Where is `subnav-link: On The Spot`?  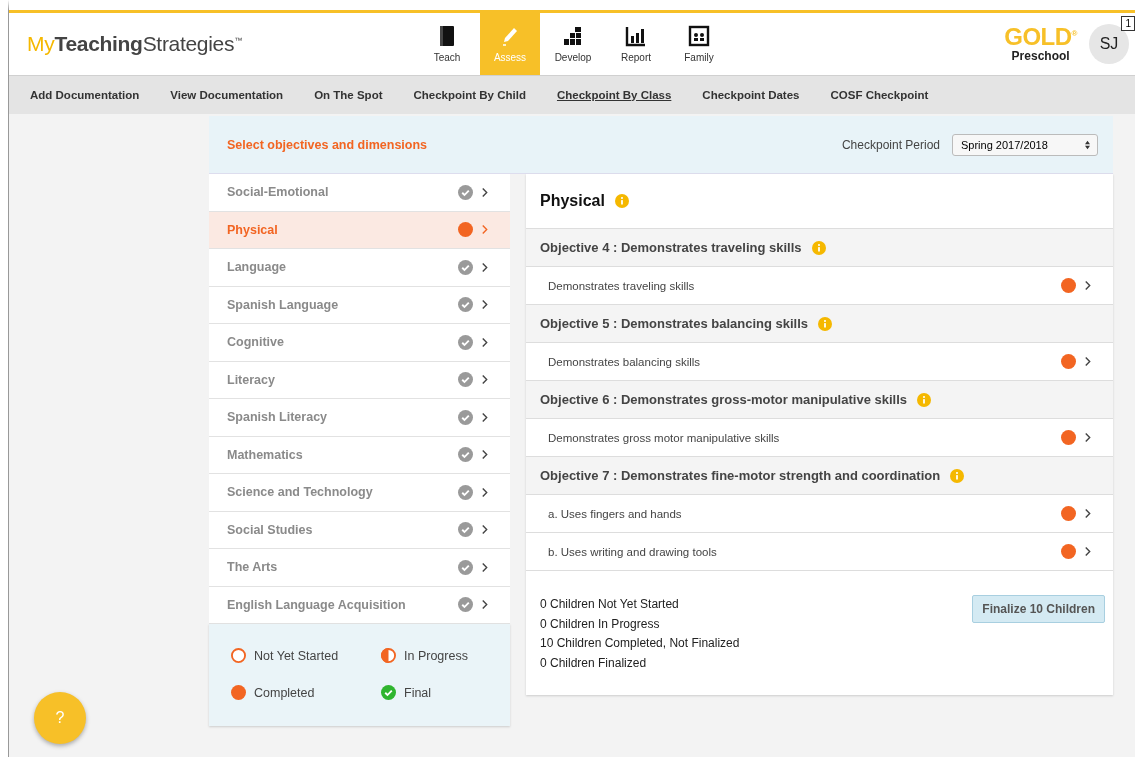
subnav-link: On The Spot is located at coordinates (348, 95).